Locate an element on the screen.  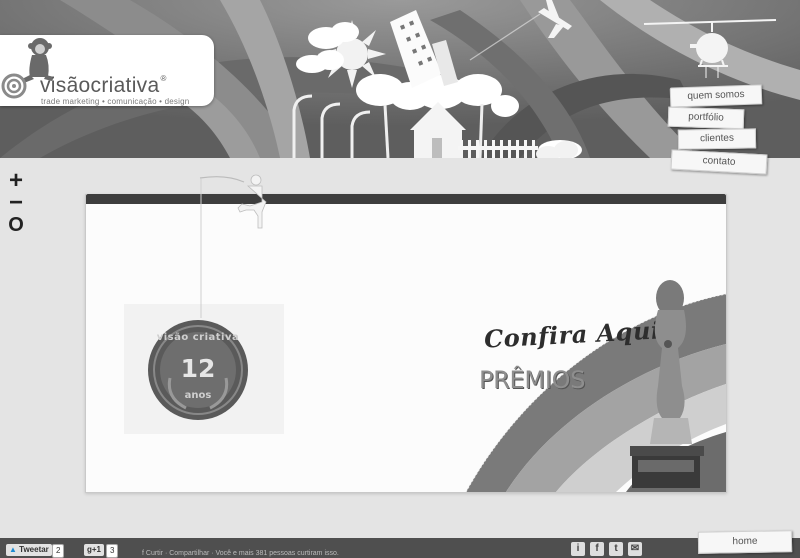
brand-name-text: visãocriativa is located at coordinates (100, 85).